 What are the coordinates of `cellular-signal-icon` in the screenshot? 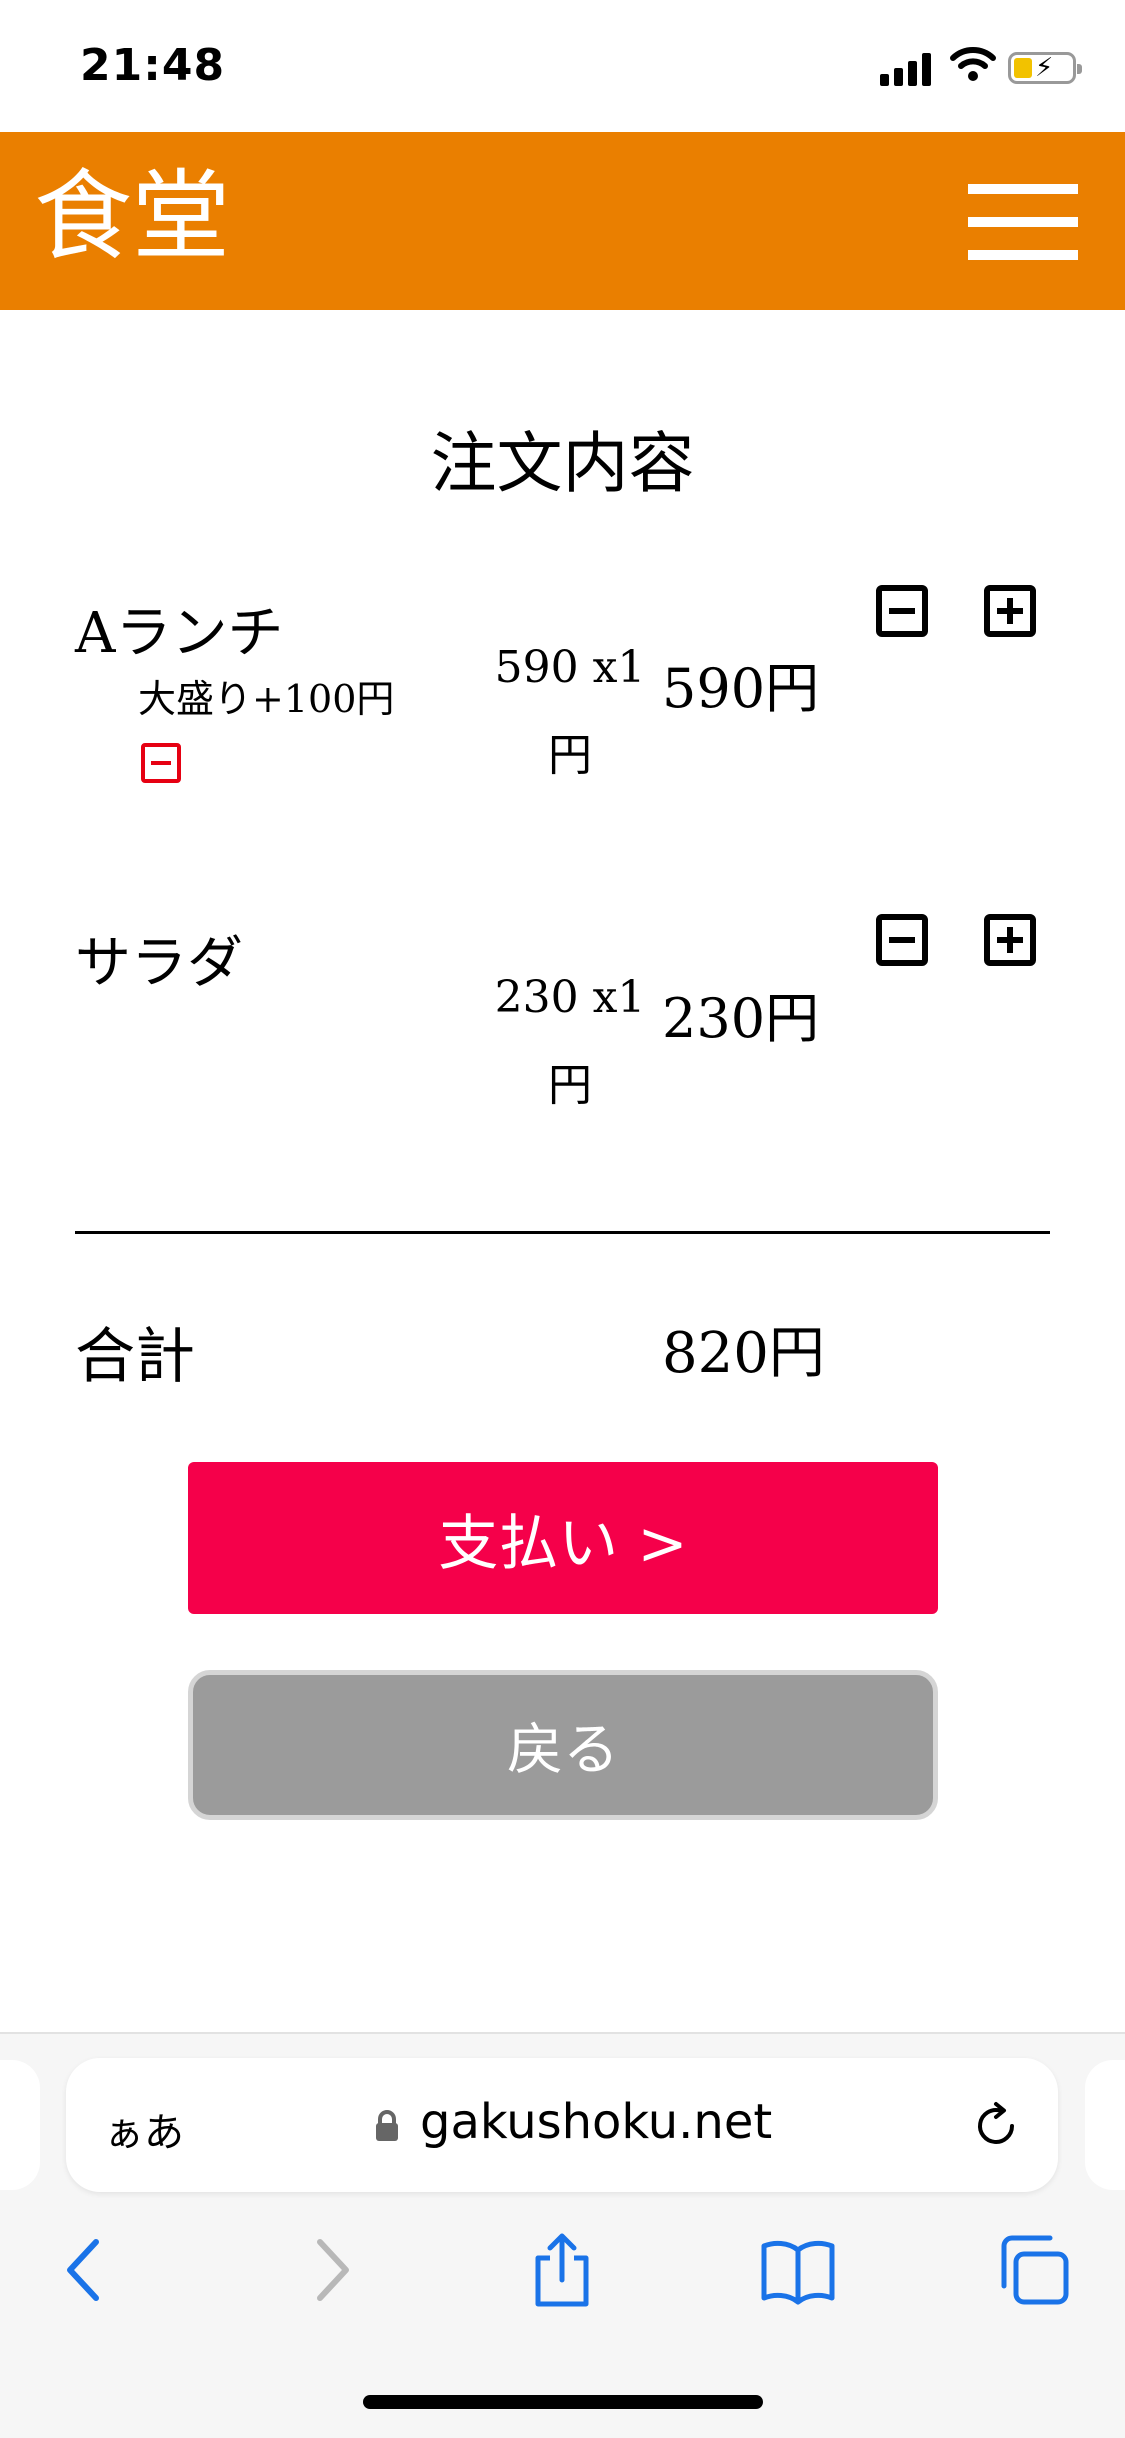 It's located at (906, 68).